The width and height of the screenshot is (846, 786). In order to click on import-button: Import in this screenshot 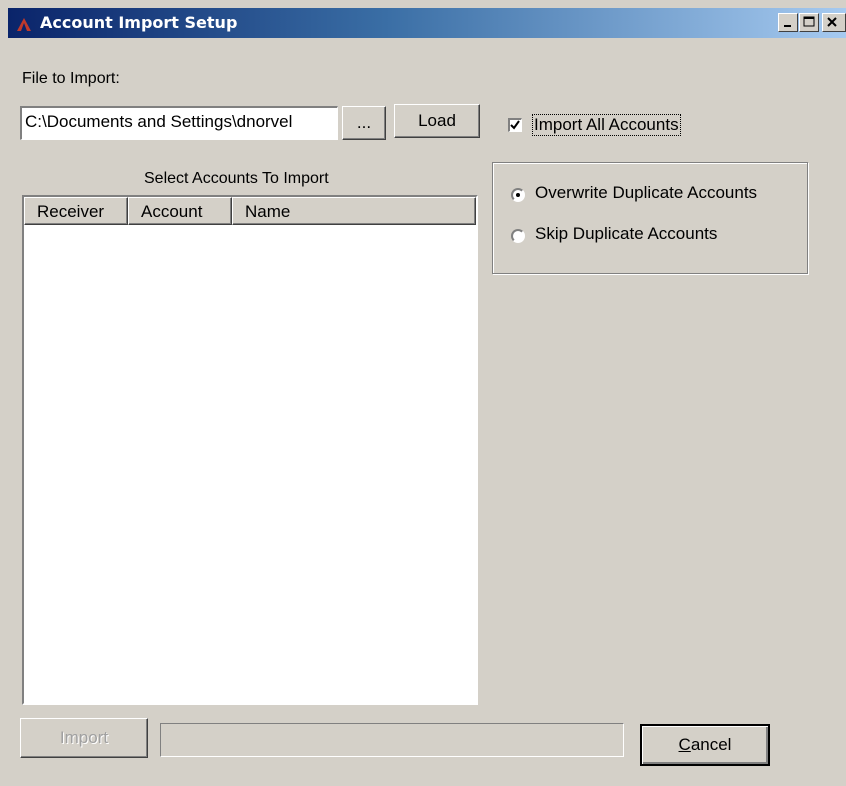, I will do `click(84, 738)`.